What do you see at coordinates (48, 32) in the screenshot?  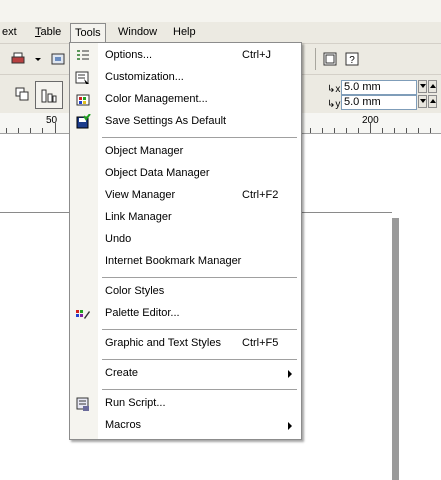 I see `menu-table: Table` at bounding box center [48, 32].